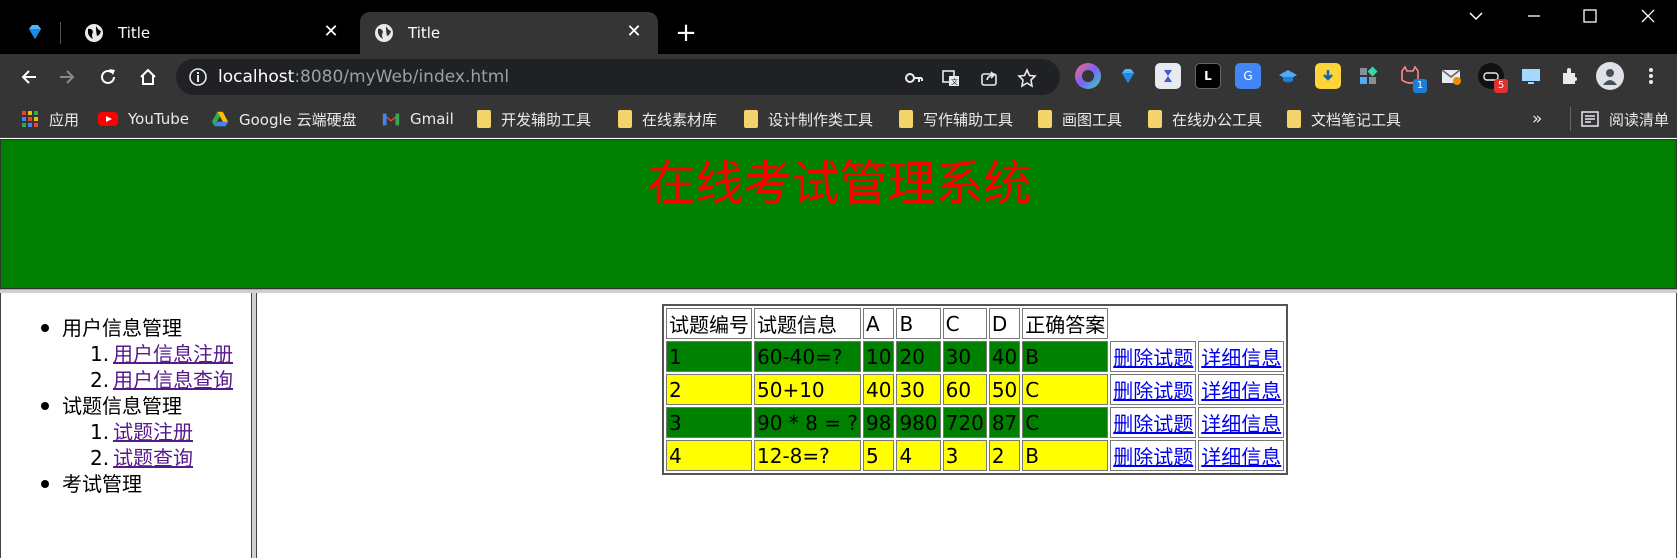 The image size is (1677, 558). Describe the element at coordinates (918, 389) in the screenshot. I see `cell-option-b: 30` at that location.